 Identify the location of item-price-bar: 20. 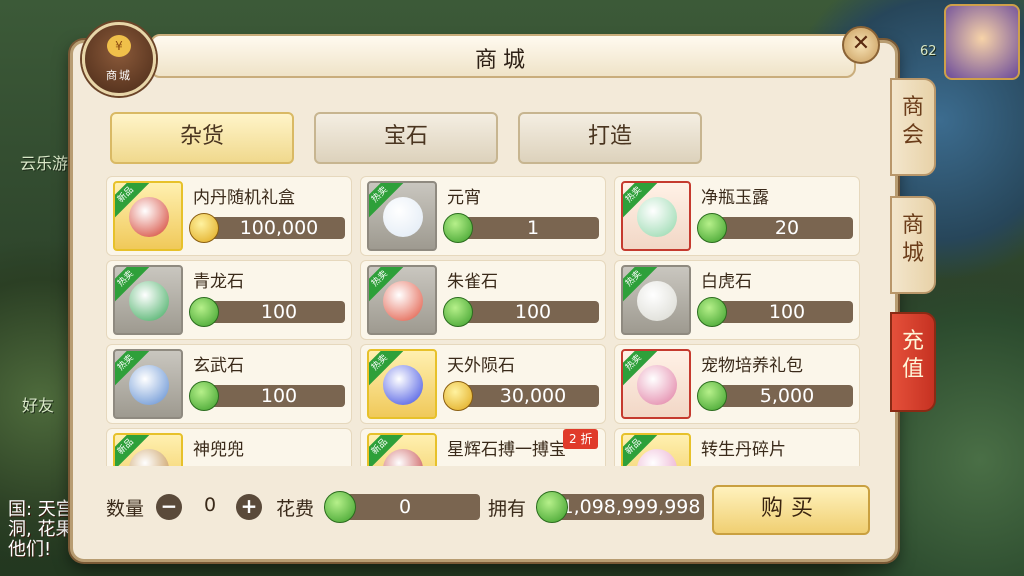
(775, 228).